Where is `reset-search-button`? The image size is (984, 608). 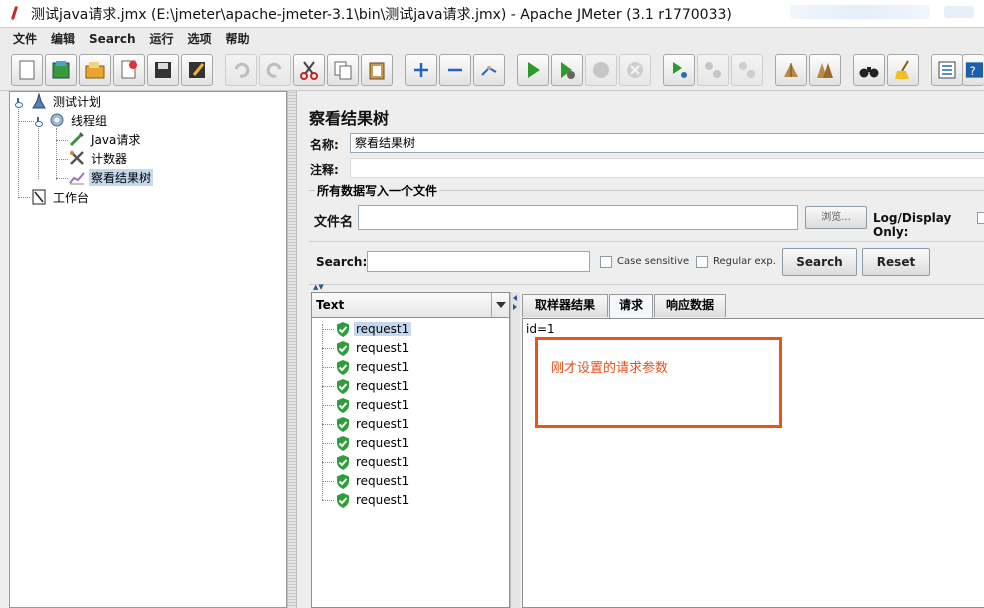 reset-search-button is located at coordinates (903, 70).